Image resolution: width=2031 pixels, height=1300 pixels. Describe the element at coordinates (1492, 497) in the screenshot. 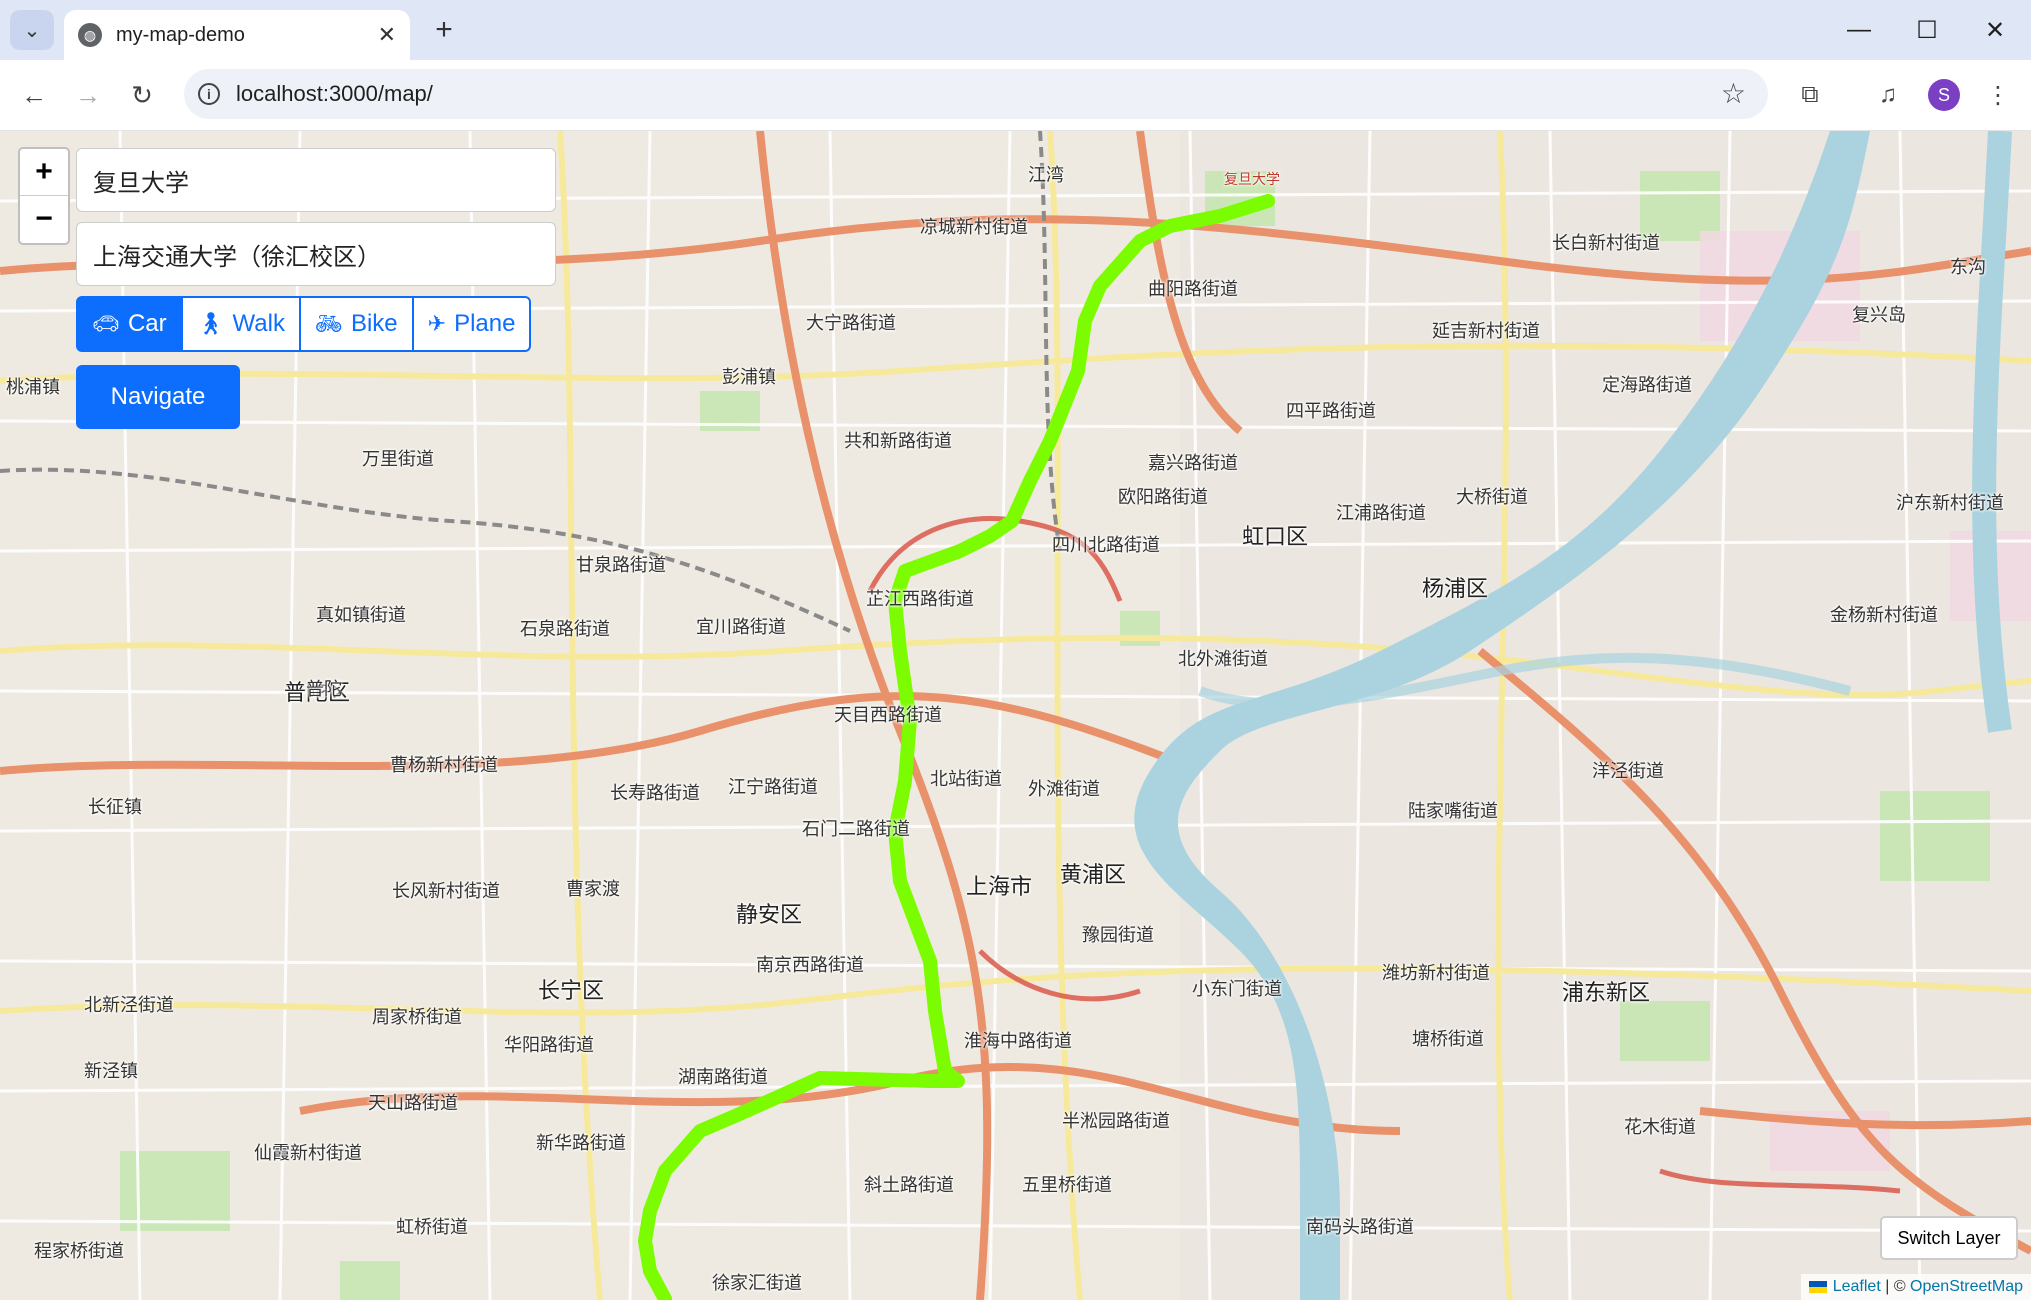

I see `place-label: 大桥街道` at that location.